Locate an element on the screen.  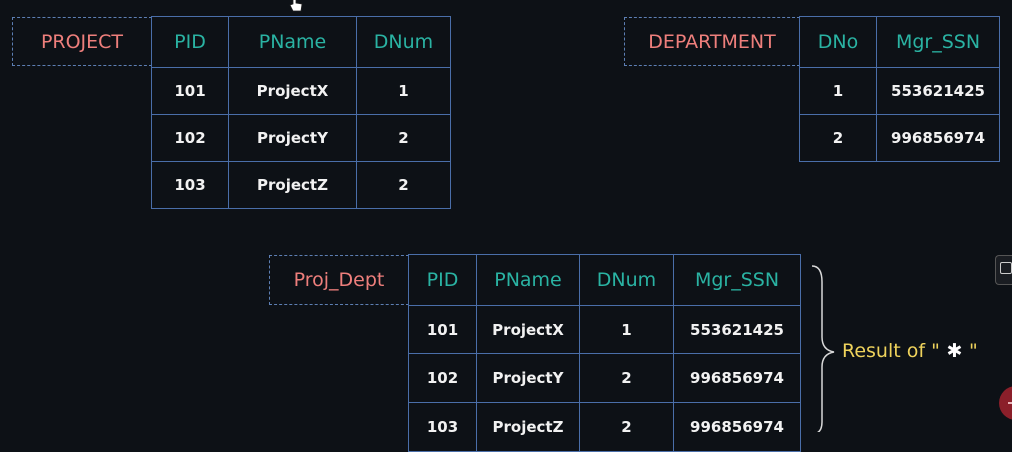
result-annotation: Result of " ✱ " is located at coordinates (910, 351).